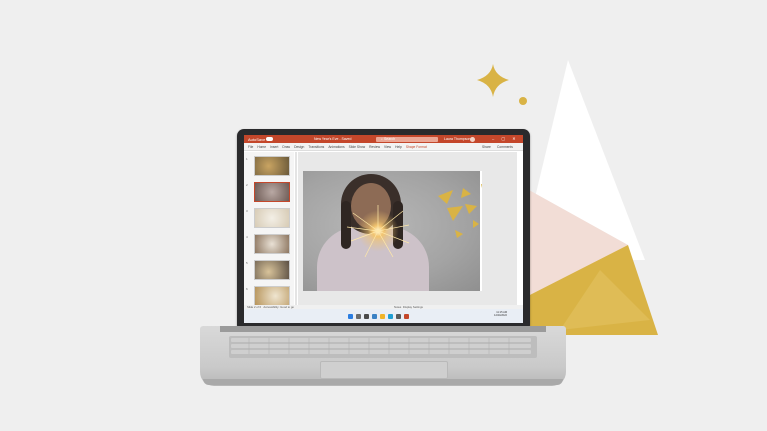  What do you see at coordinates (296, 228) in the screenshot?
I see `scrollbar` at bounding box center [296, 228].